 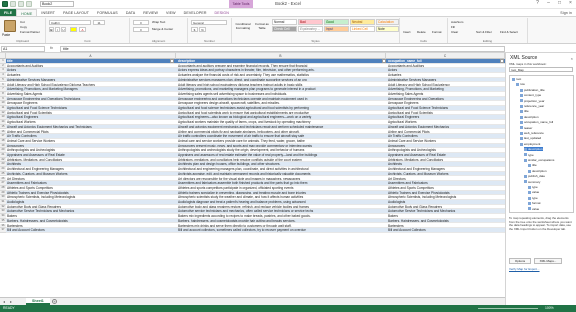 What do you see at coordinates (262, 26) in the screenshot?
I see `format-as-table-button: Format as Table` at bounding box center [262, 26].